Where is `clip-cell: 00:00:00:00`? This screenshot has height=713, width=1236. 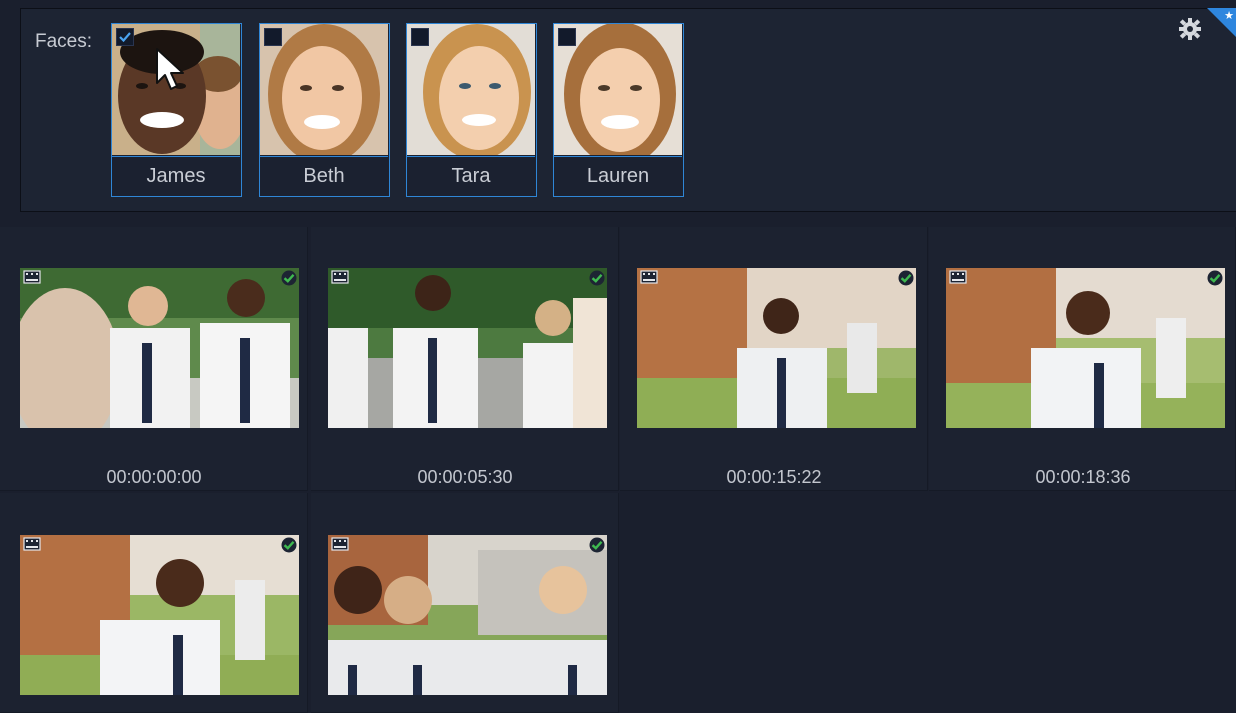
clip-cell: 00:00:00:00 is located at coordinates (154, 359).